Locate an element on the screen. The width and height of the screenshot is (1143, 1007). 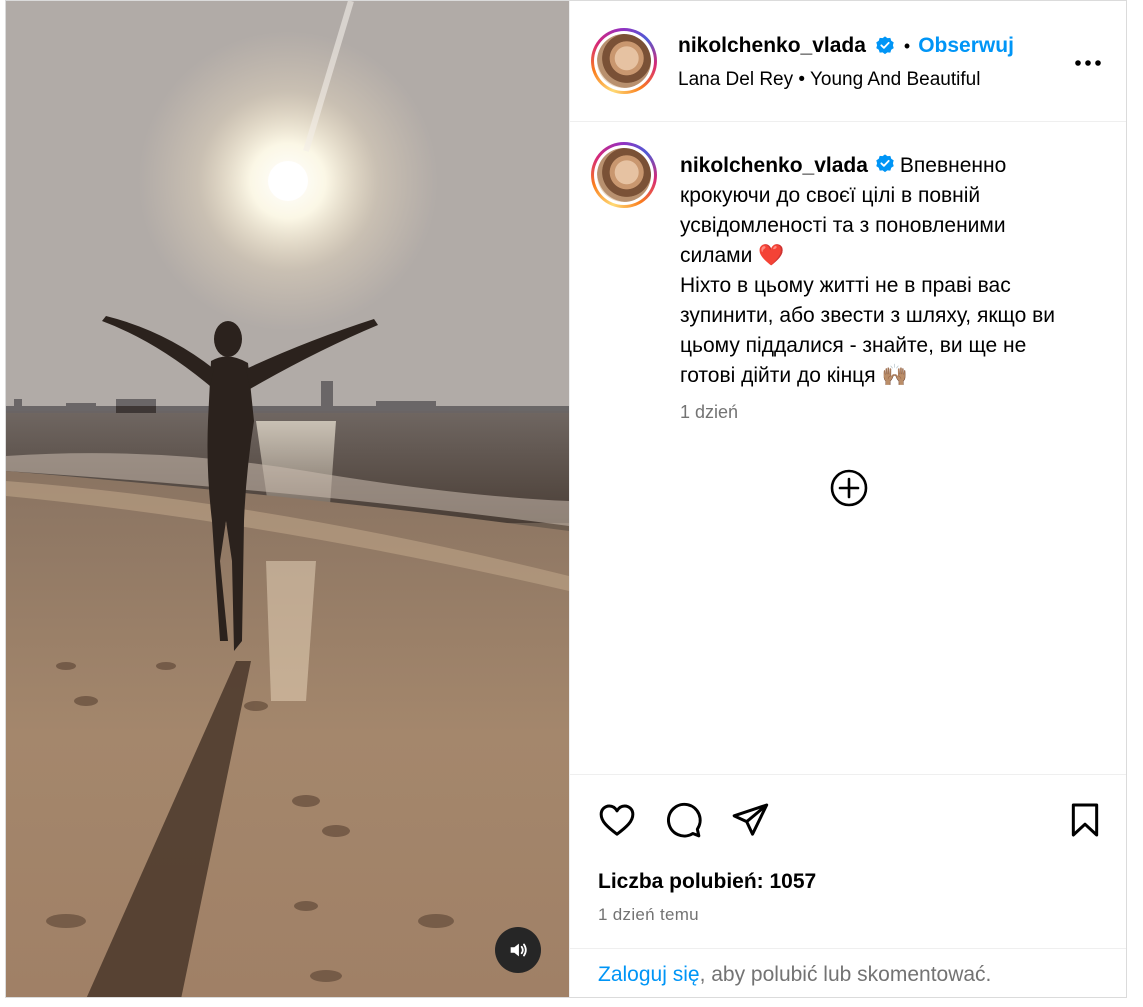
audio-track-link: Lana Del Rey • Young And Beautiful is located at coordinates (829, 80).